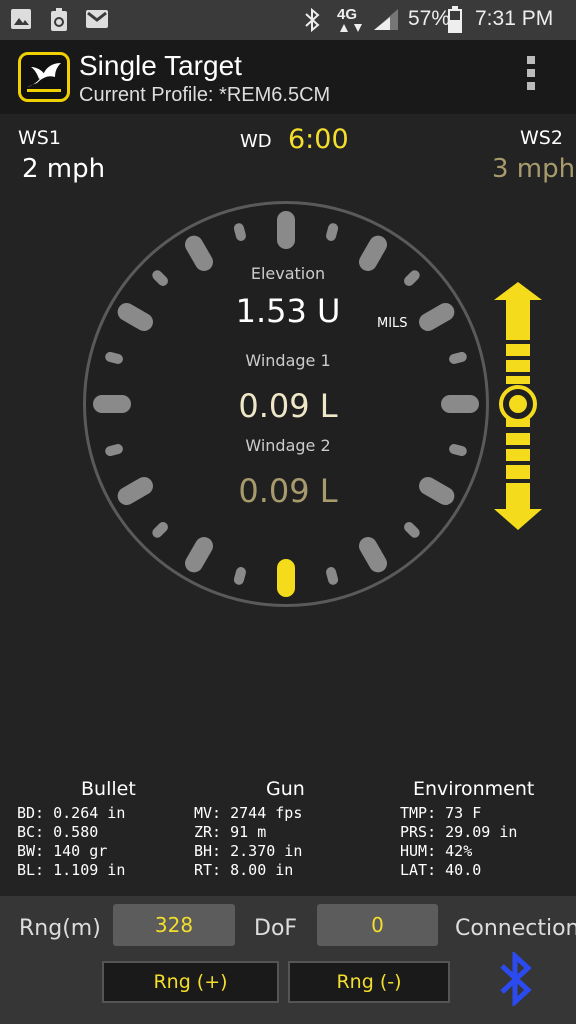 The height and width of the screenshot is (1024, 576). What do you see at coordinates (230, 832) in the screenshot?
I see `gun-line: ZR: 91 m` at bounding box center [230, 832].